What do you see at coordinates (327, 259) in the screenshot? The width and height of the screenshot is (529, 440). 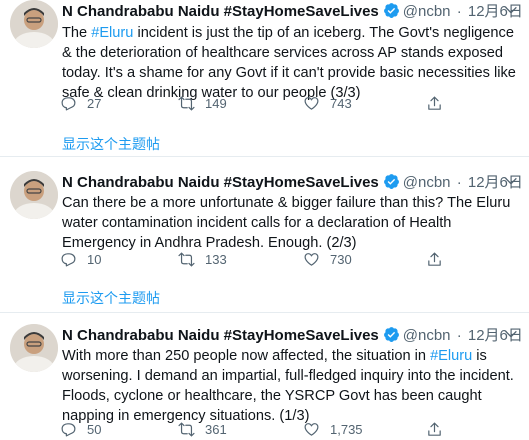 I see `like-button: 730` at bounding box center [327, 259].